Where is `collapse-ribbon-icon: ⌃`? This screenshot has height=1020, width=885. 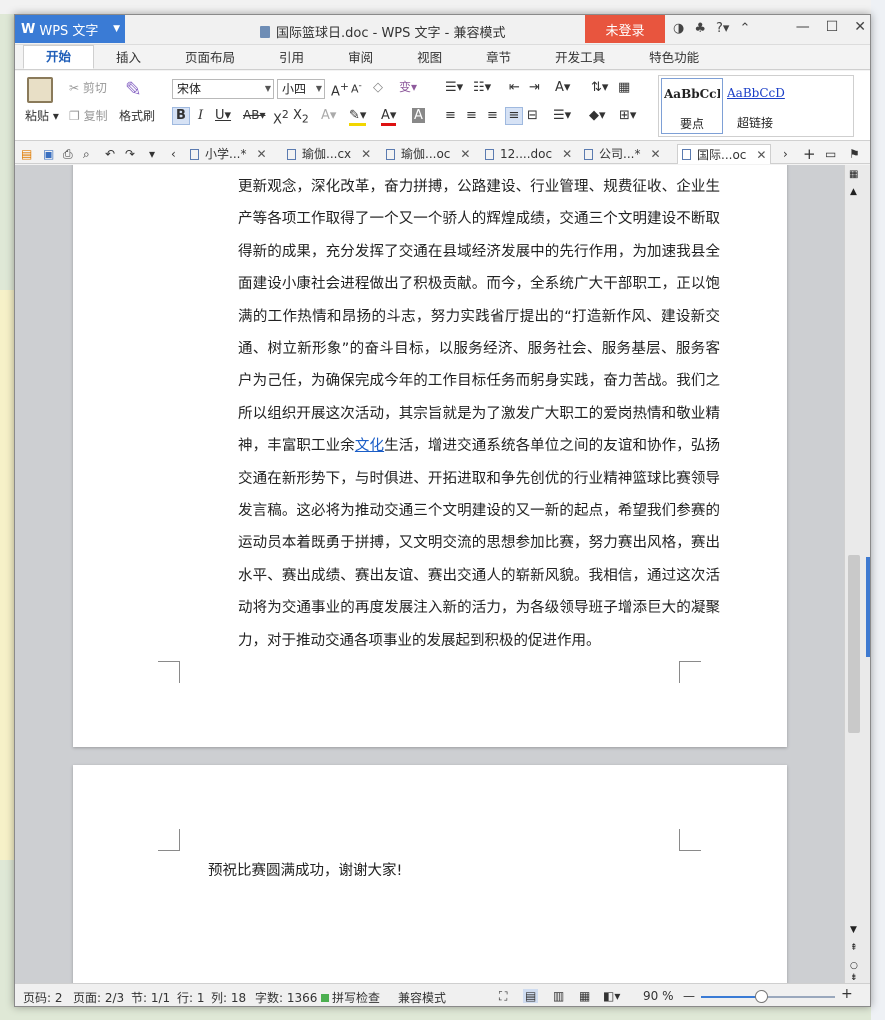 collapse-ribbon-icon: ⌃ is located at coordinates (744, 28).